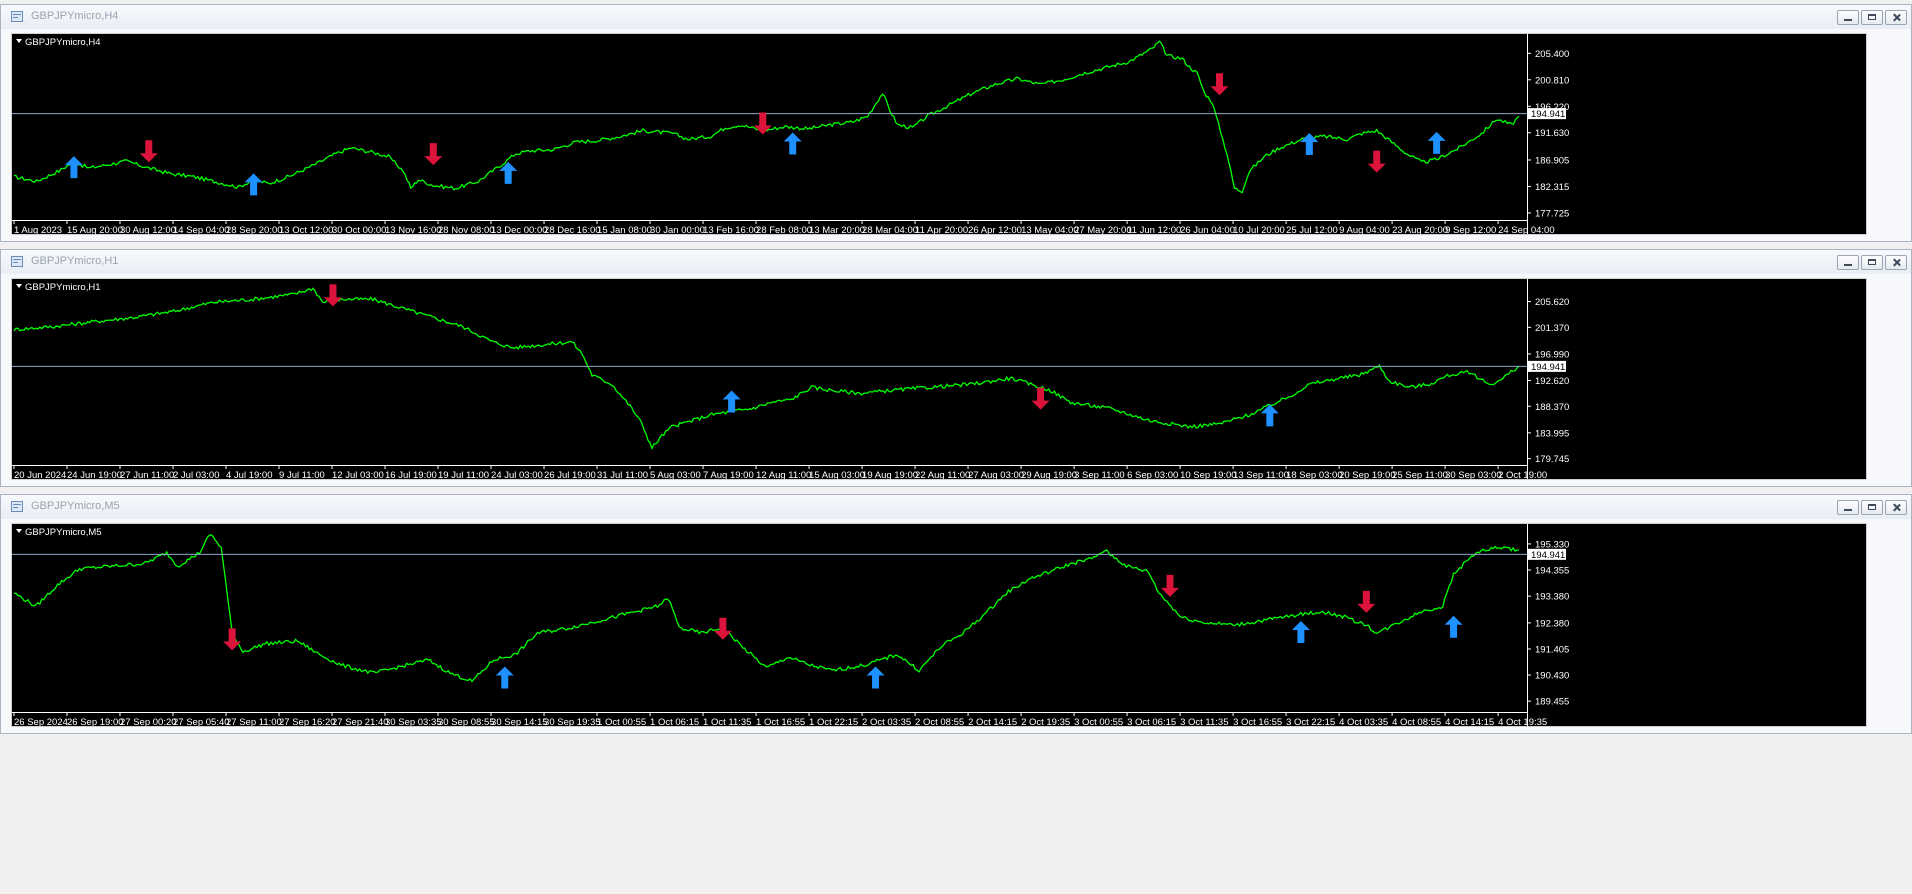  What do you see at coordinates (41, 722) in the screenshot?
I see `time-tick-label: 26 Sep 2024` at bounding box center [41, 722].